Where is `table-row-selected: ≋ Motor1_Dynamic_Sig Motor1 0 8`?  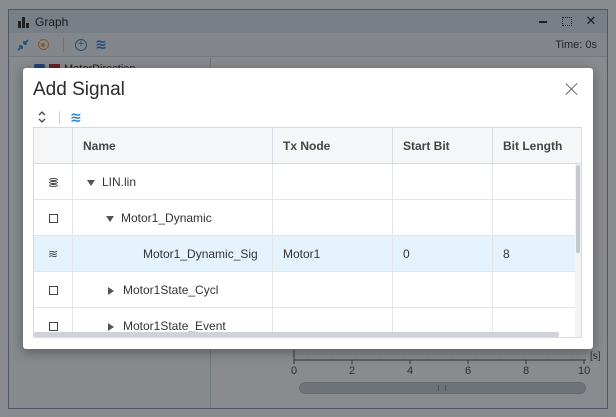
table-row-selected: ≋ Motor1_Dynamic_Sig Motor1 0 8 is located at coordinates (305, 254).